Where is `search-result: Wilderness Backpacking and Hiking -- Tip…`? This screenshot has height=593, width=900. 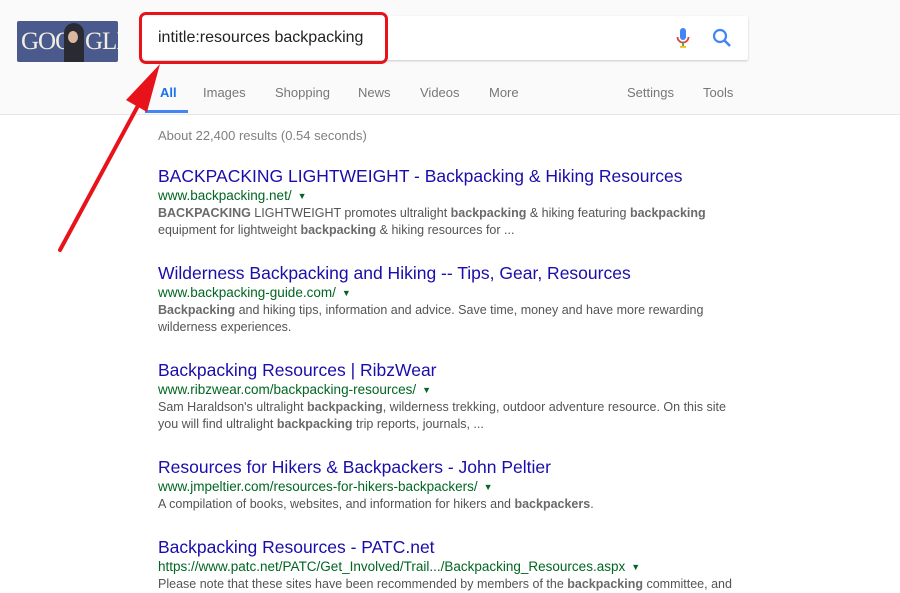 search-result: Wilderness Backpacking and Hiking -- Tip… is located at coordinates (458, 299).